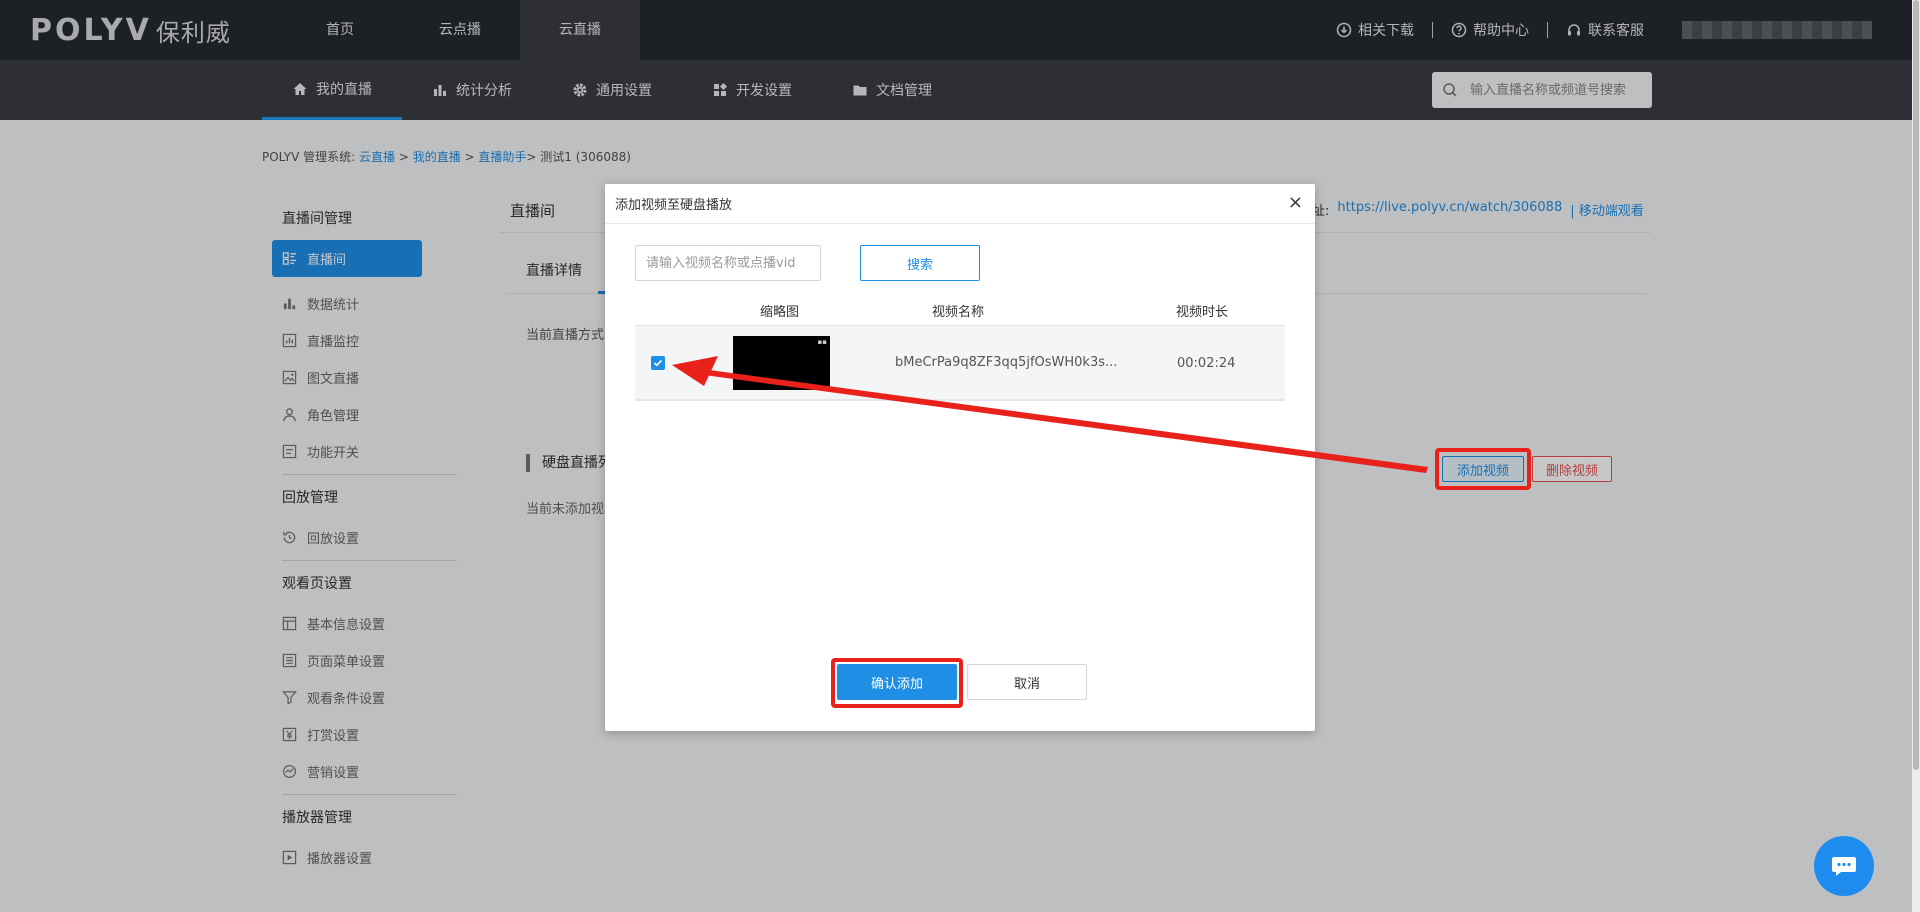  Describe the element at coordinates (1295, 203) in the screenshot. I see `close-icon: ×` at that location.